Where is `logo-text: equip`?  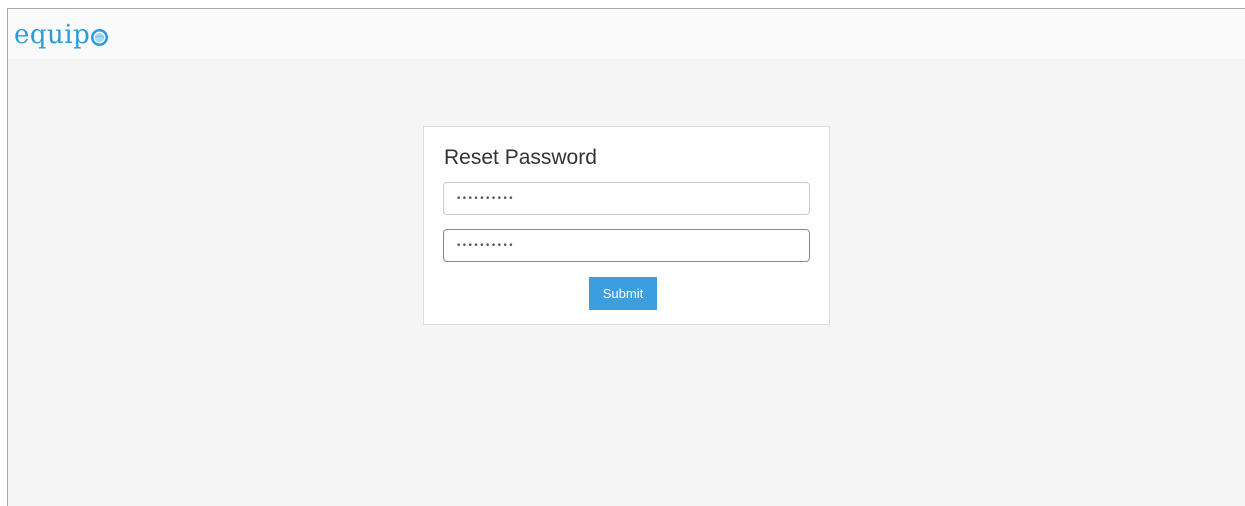 logo-text: equip is located at coordinates (52, 35).